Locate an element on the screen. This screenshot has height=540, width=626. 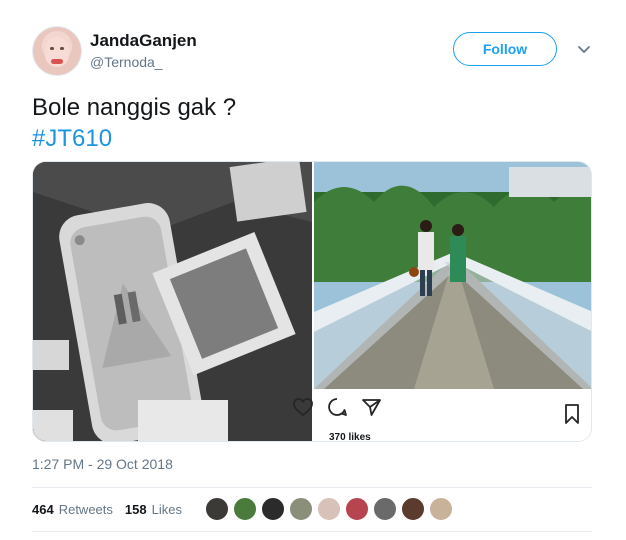
tweet-stats: 464 Retweets 158 Likes is located at coordinates (107, 509).